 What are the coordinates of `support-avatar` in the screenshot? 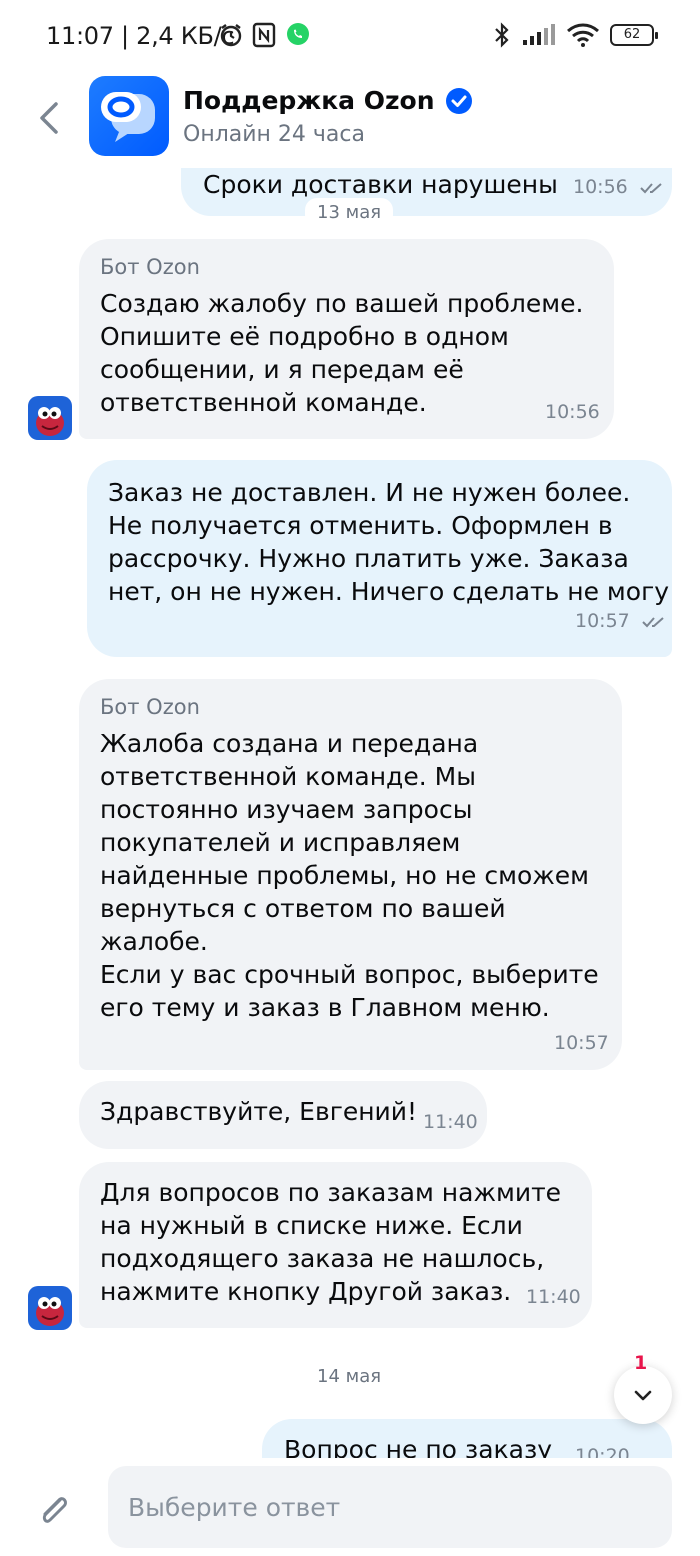 It's located at (129, 116).